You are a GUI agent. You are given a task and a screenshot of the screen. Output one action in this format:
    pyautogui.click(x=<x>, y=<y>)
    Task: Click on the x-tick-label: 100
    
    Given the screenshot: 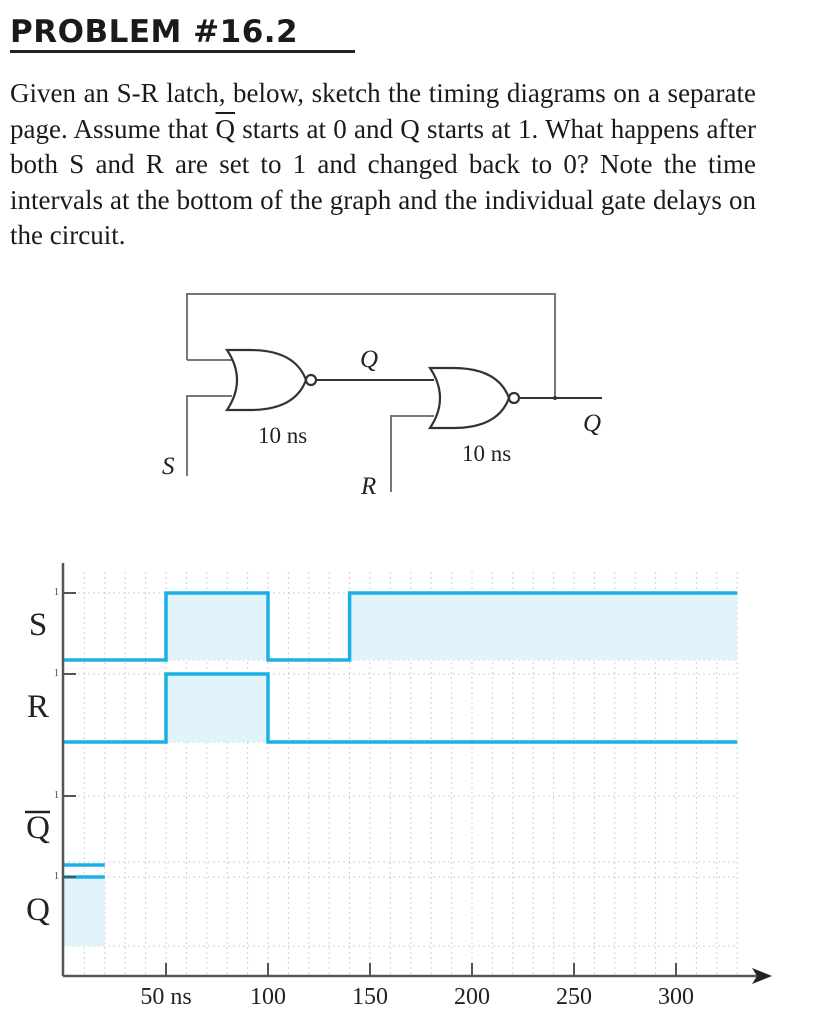 What is the action you would take?
    pyautogui.click(x=268, y=997)
    